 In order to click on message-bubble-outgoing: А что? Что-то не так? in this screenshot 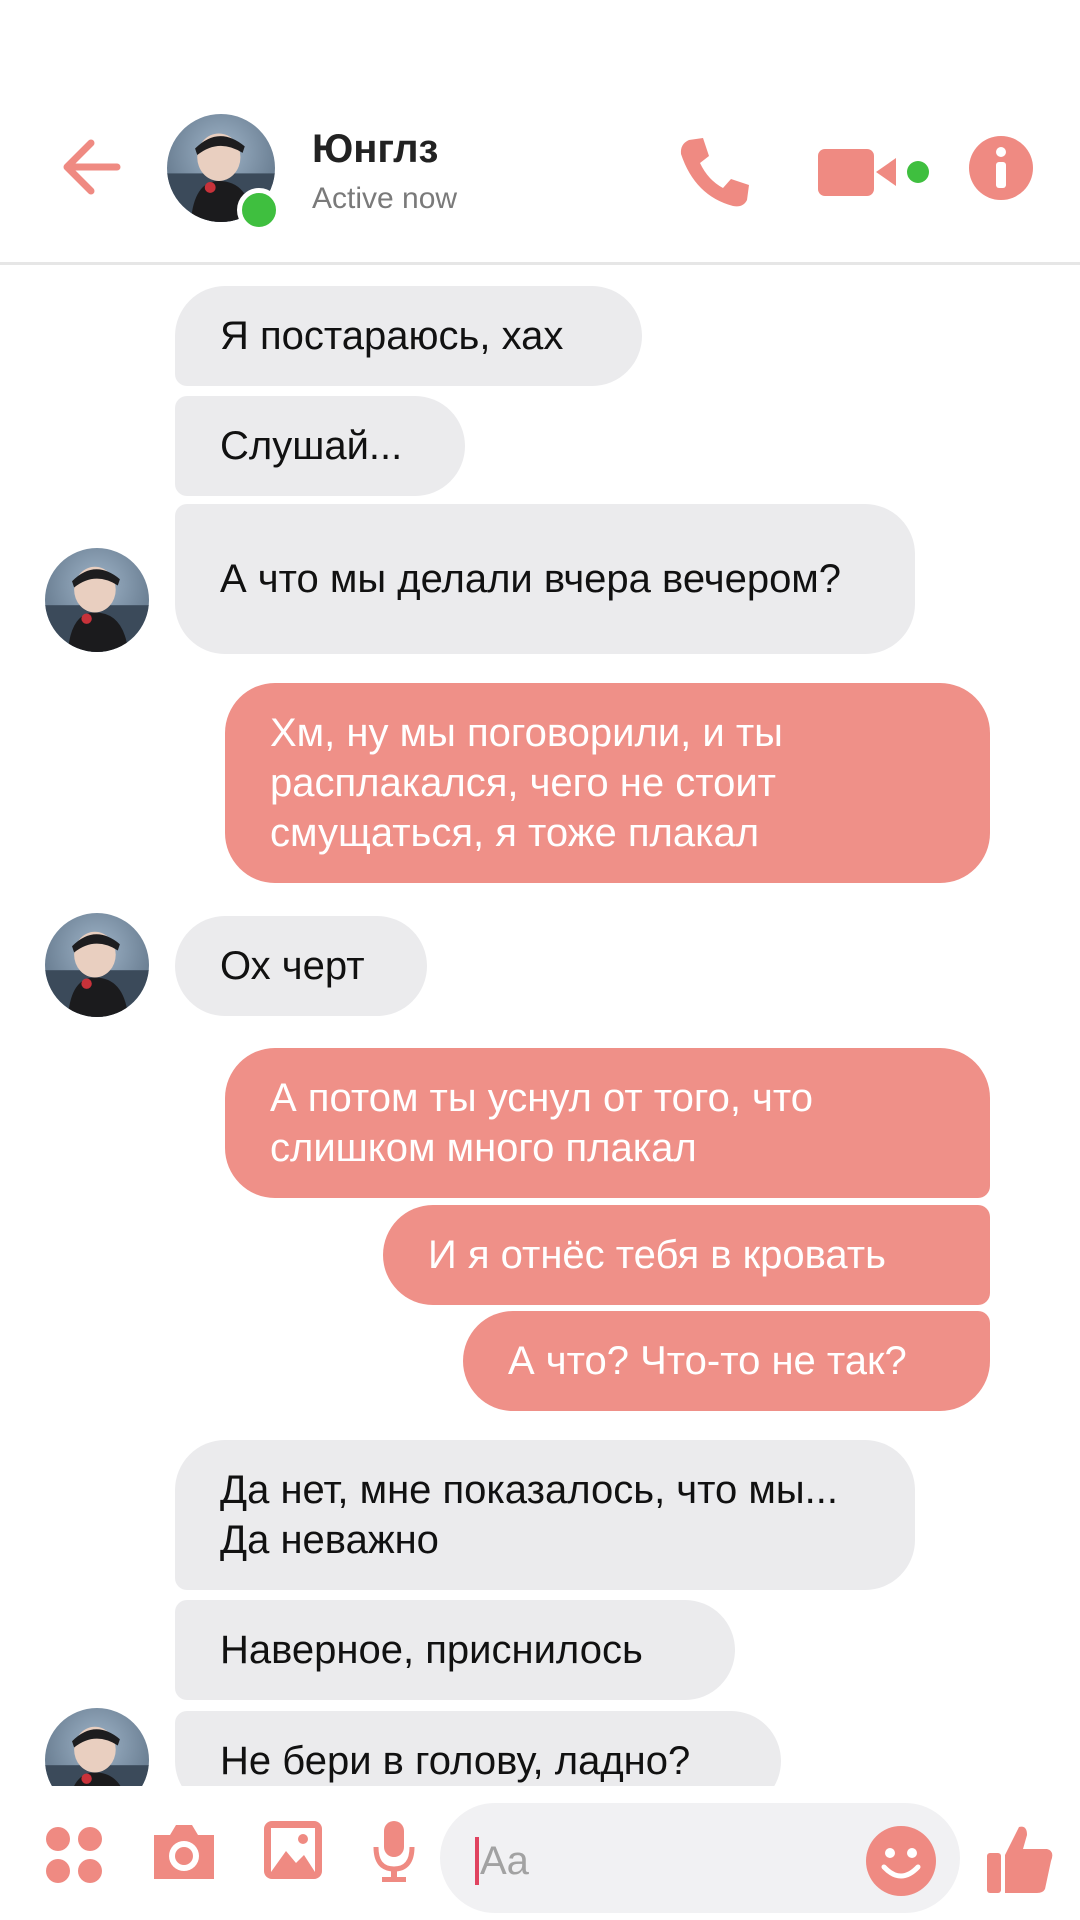, I will do `click(726, 1361)`.